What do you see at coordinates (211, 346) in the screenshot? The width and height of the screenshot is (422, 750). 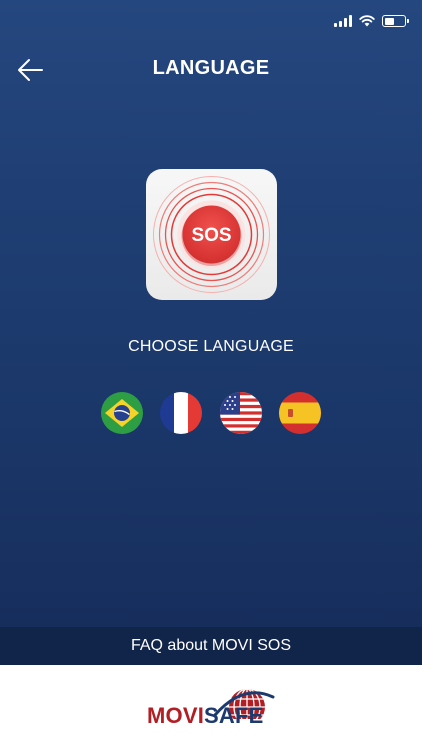 I see `choose-language-label: CHOOSE LANGUAGE` at bounding box center [211, 346].